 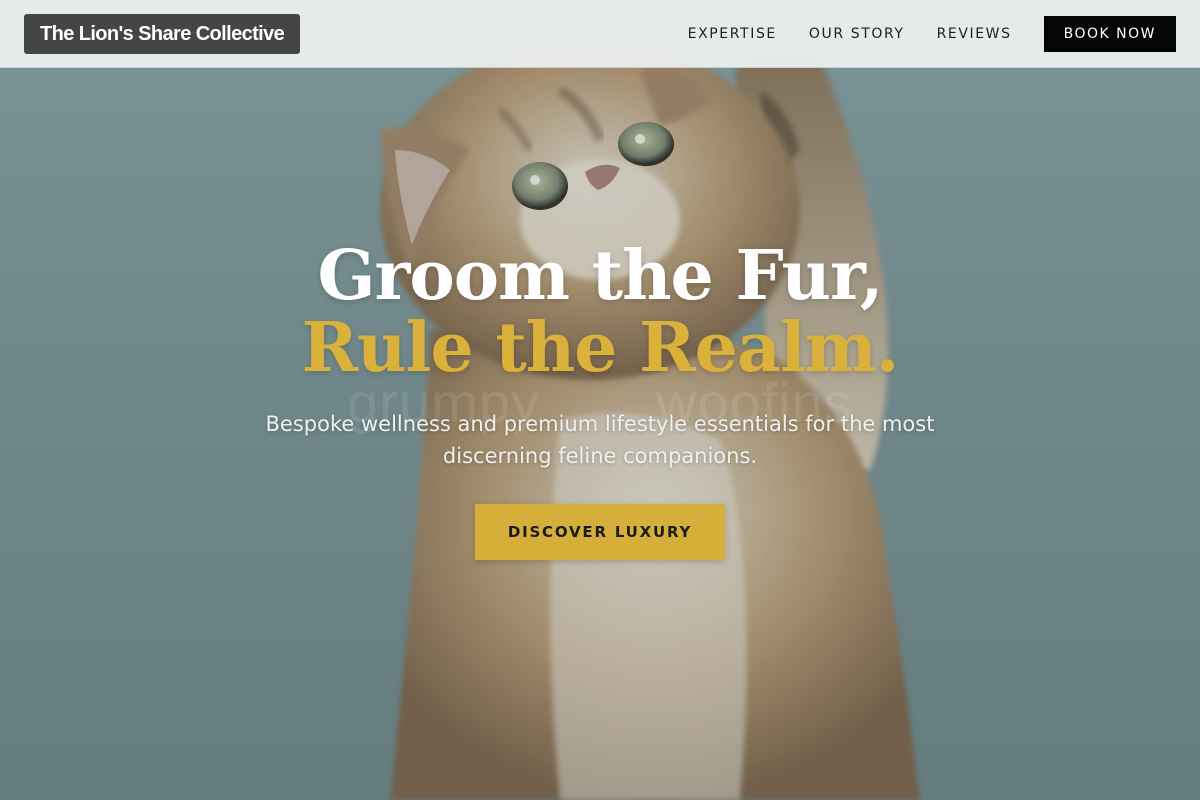 I want to click on nav-link-reviews: REVIEWS, so click(x=974, y=34).